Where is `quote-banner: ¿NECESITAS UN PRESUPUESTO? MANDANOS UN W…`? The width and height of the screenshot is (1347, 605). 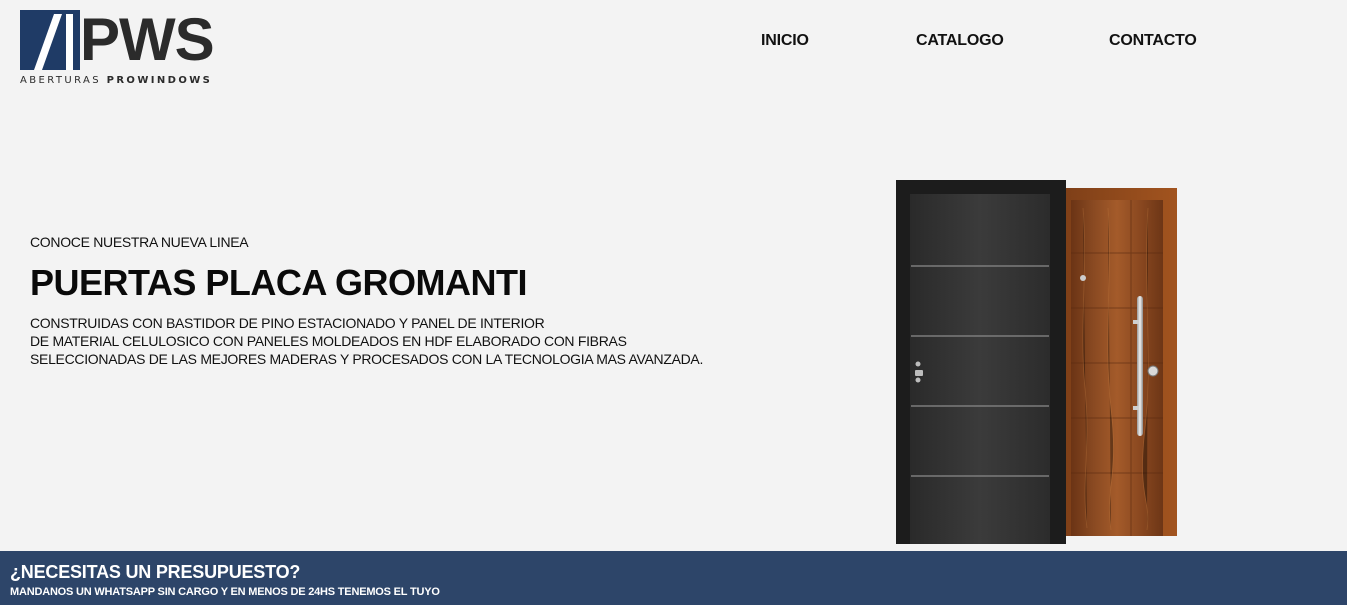
quote-banner: ¿NECESITAS UN PRESUPUESTO? MANDANOS UN W… is located at coordinates (673, 578).